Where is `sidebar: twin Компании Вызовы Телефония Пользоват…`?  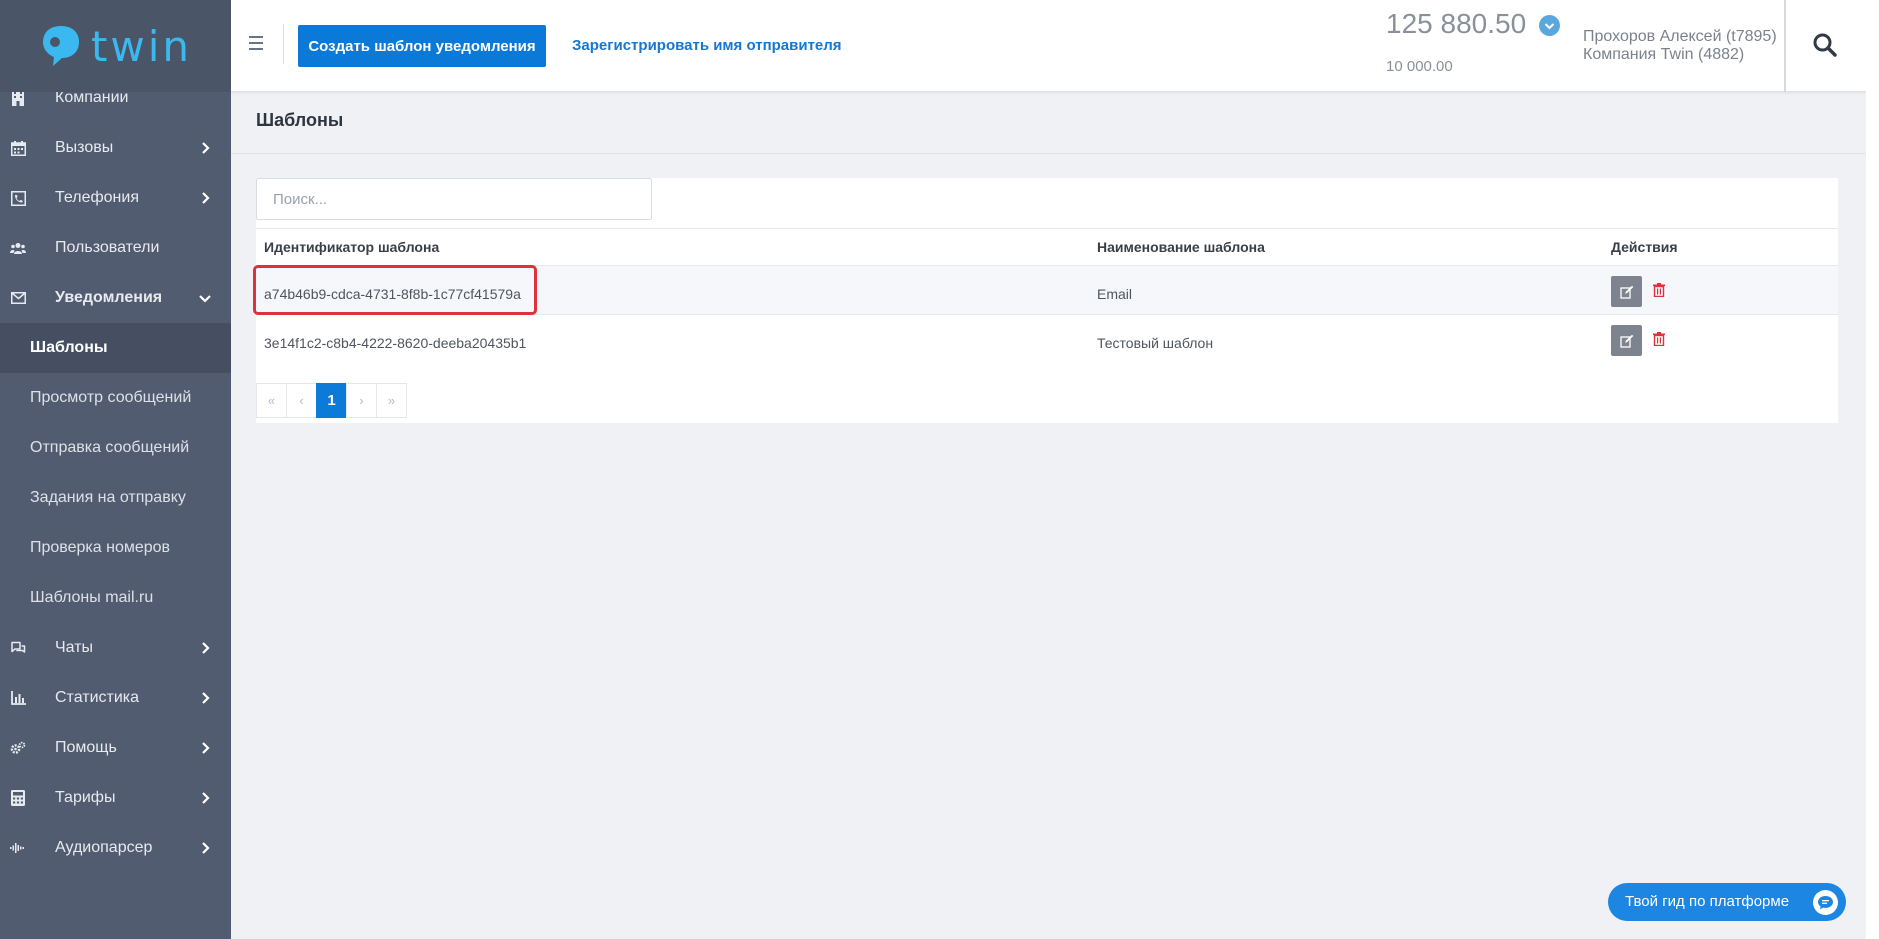 sidebar: twin Компании Вызовы Телефония Пользоват… is located at coordinates (115, 469).